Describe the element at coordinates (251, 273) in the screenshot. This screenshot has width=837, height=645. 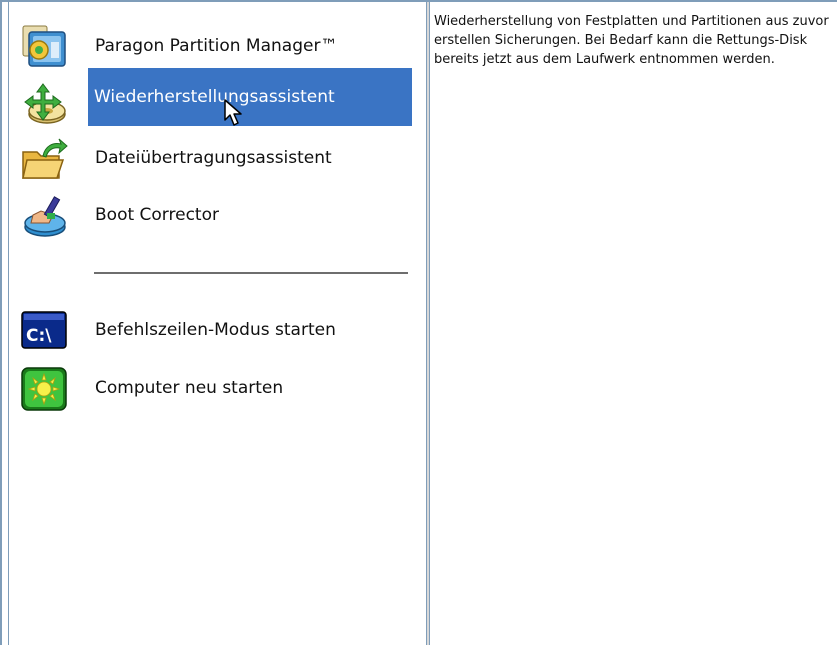
I see `menu-separator` at that location.